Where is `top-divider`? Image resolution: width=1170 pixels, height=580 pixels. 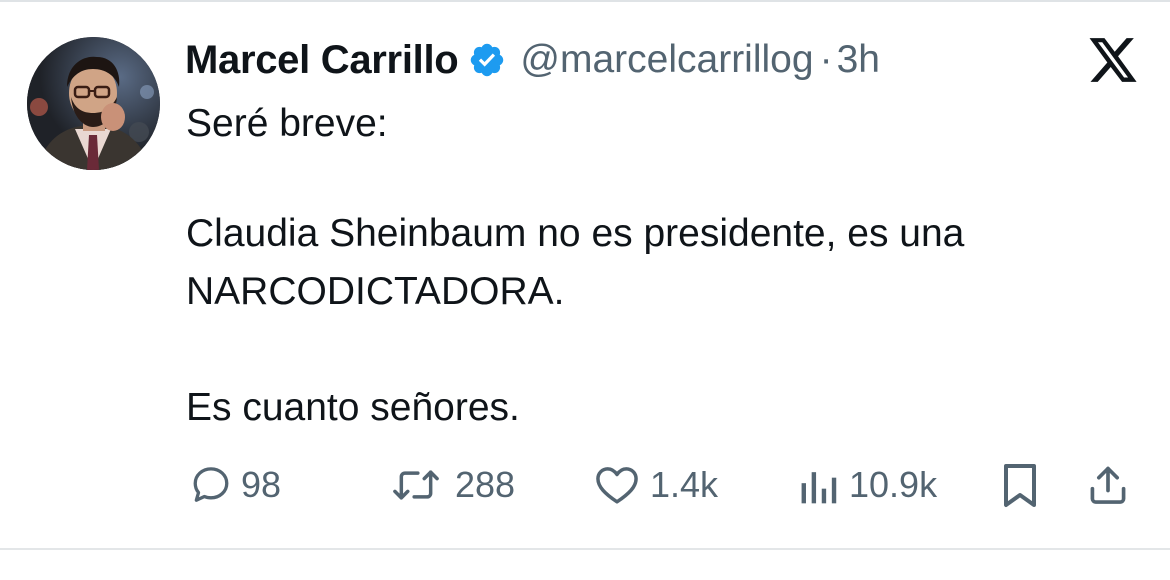
top-divider is located at coordinates (585, 1).